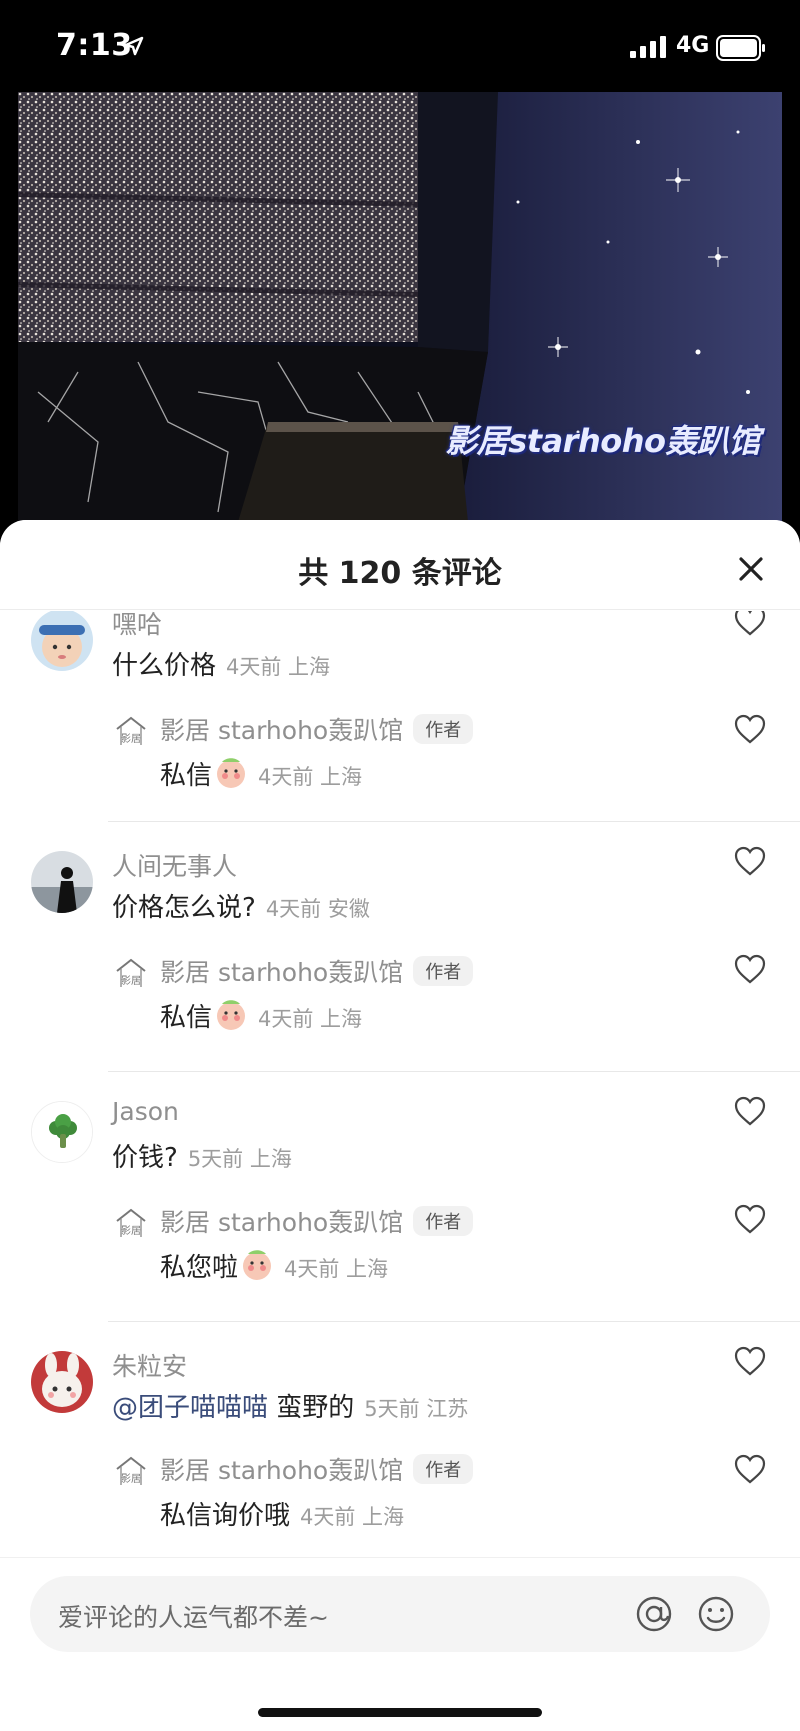 The height and width of the screenshot is (1731, 800). I want to click on mention-link: @团子喵喵喵, so click(190, 1408).